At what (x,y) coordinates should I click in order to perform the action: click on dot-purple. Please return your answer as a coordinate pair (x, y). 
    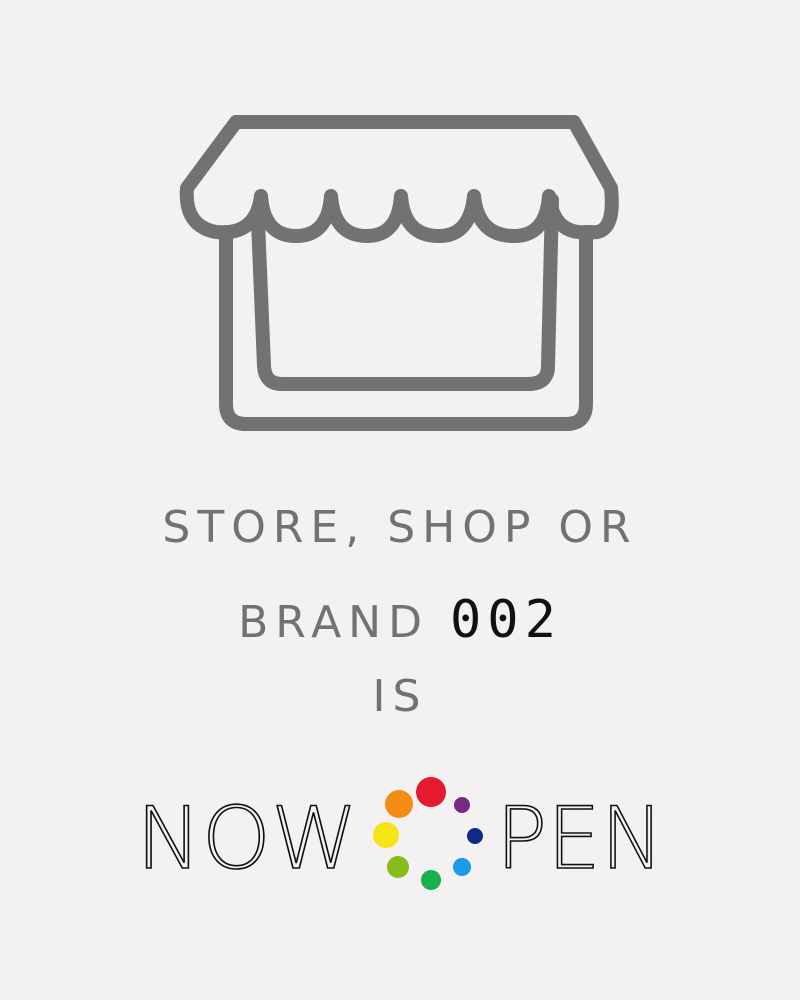
    Looking at the image, I should click on (462, 805).